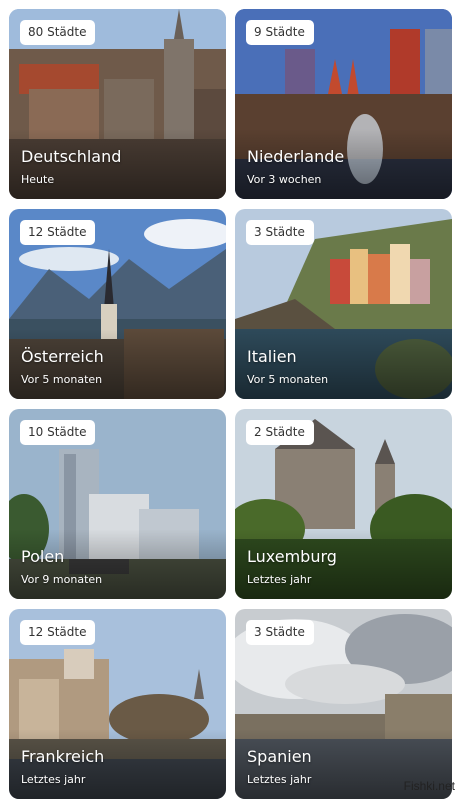 Image resolution: width=461 pixels, height=800 pixels. I want to click on country-name: Spanien, so click(279, 756).